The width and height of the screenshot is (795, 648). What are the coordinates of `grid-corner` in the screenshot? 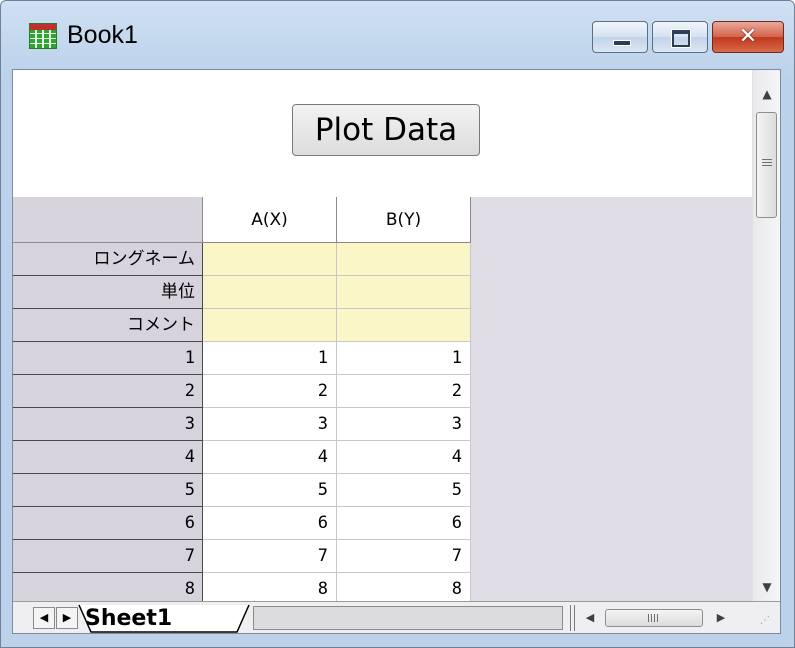 It's located at (108, 220).